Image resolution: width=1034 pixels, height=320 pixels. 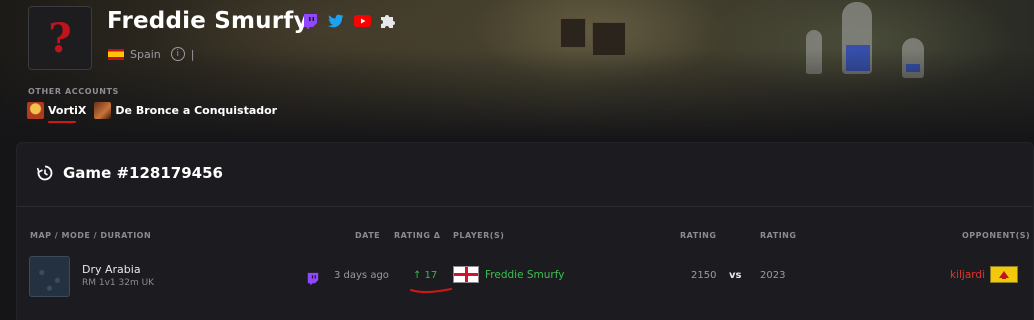 I want to click on twitch-icon, so click(x=310, y=21).